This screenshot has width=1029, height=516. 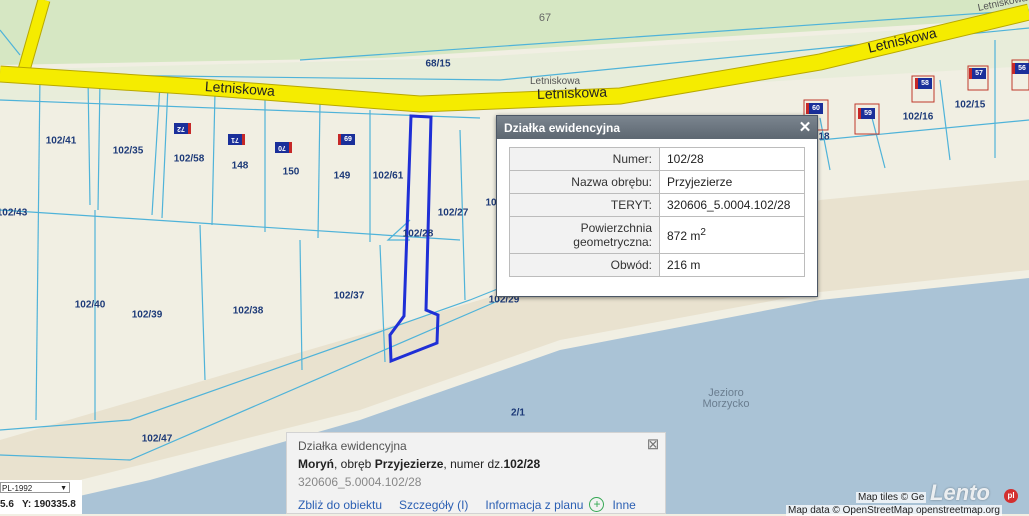 What do you see at coordinates (433, 505) in the screenshot?
I see `details-link: Szczegóły (I)` at bounding box center [433, 505].